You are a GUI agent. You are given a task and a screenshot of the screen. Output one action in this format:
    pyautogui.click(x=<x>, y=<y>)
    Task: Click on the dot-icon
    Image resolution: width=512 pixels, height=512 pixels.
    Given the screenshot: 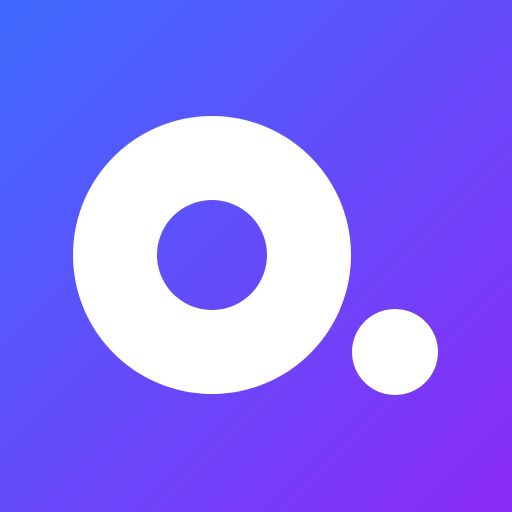 What is the action you would take?
    pyautogui.click(x=395, y=352)
    